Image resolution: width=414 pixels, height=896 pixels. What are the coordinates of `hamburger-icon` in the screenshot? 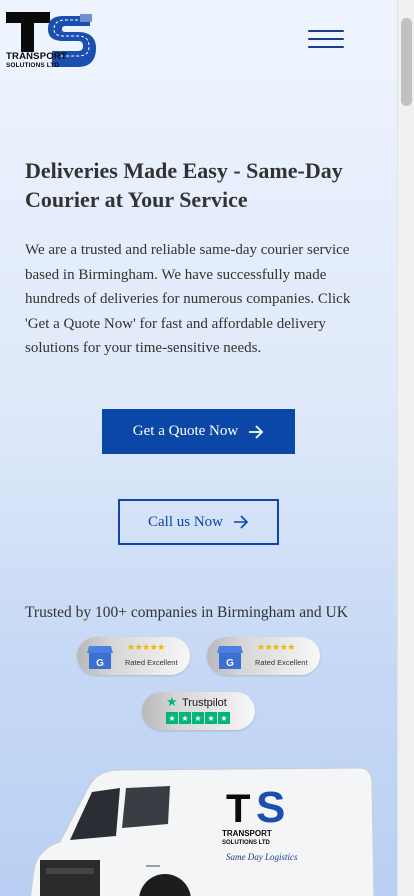 It's located at (326, 41).